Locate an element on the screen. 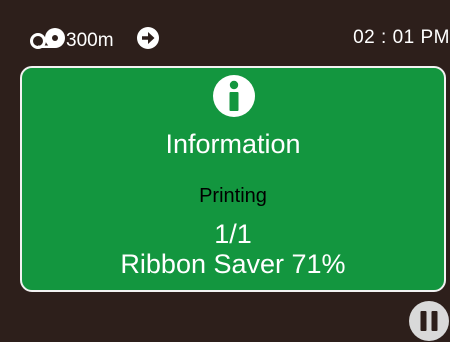  panel-title: Information is located at coordinates (233, 144).